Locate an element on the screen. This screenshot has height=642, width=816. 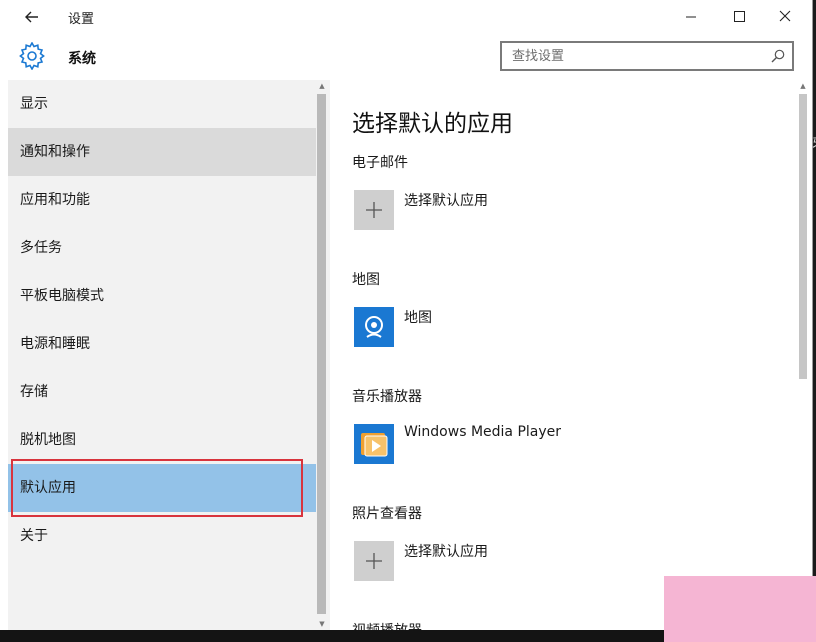
sidebar-item-offline-maps: 脱机地图 is located at coordinates (162, 440).